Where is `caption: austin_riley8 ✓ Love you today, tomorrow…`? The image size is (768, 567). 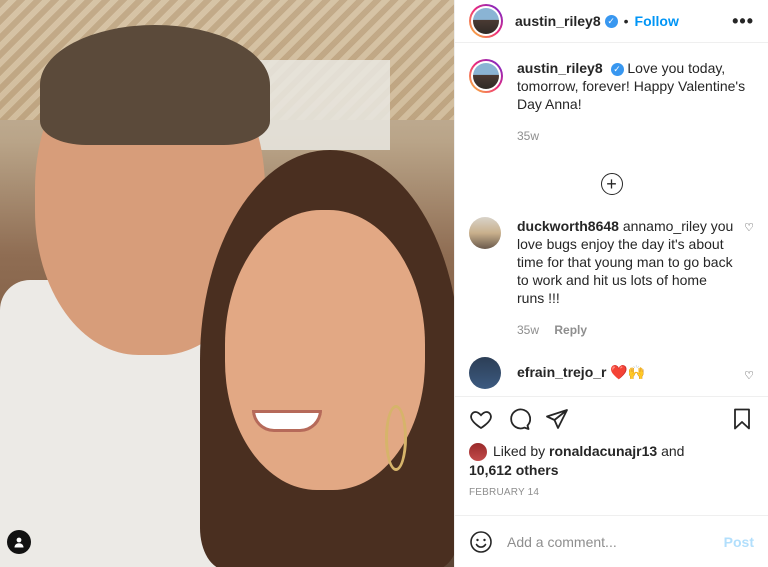
caption: austin_riley8 ✓ Love you today, tomorrow… is located at coordinates (611, 102).